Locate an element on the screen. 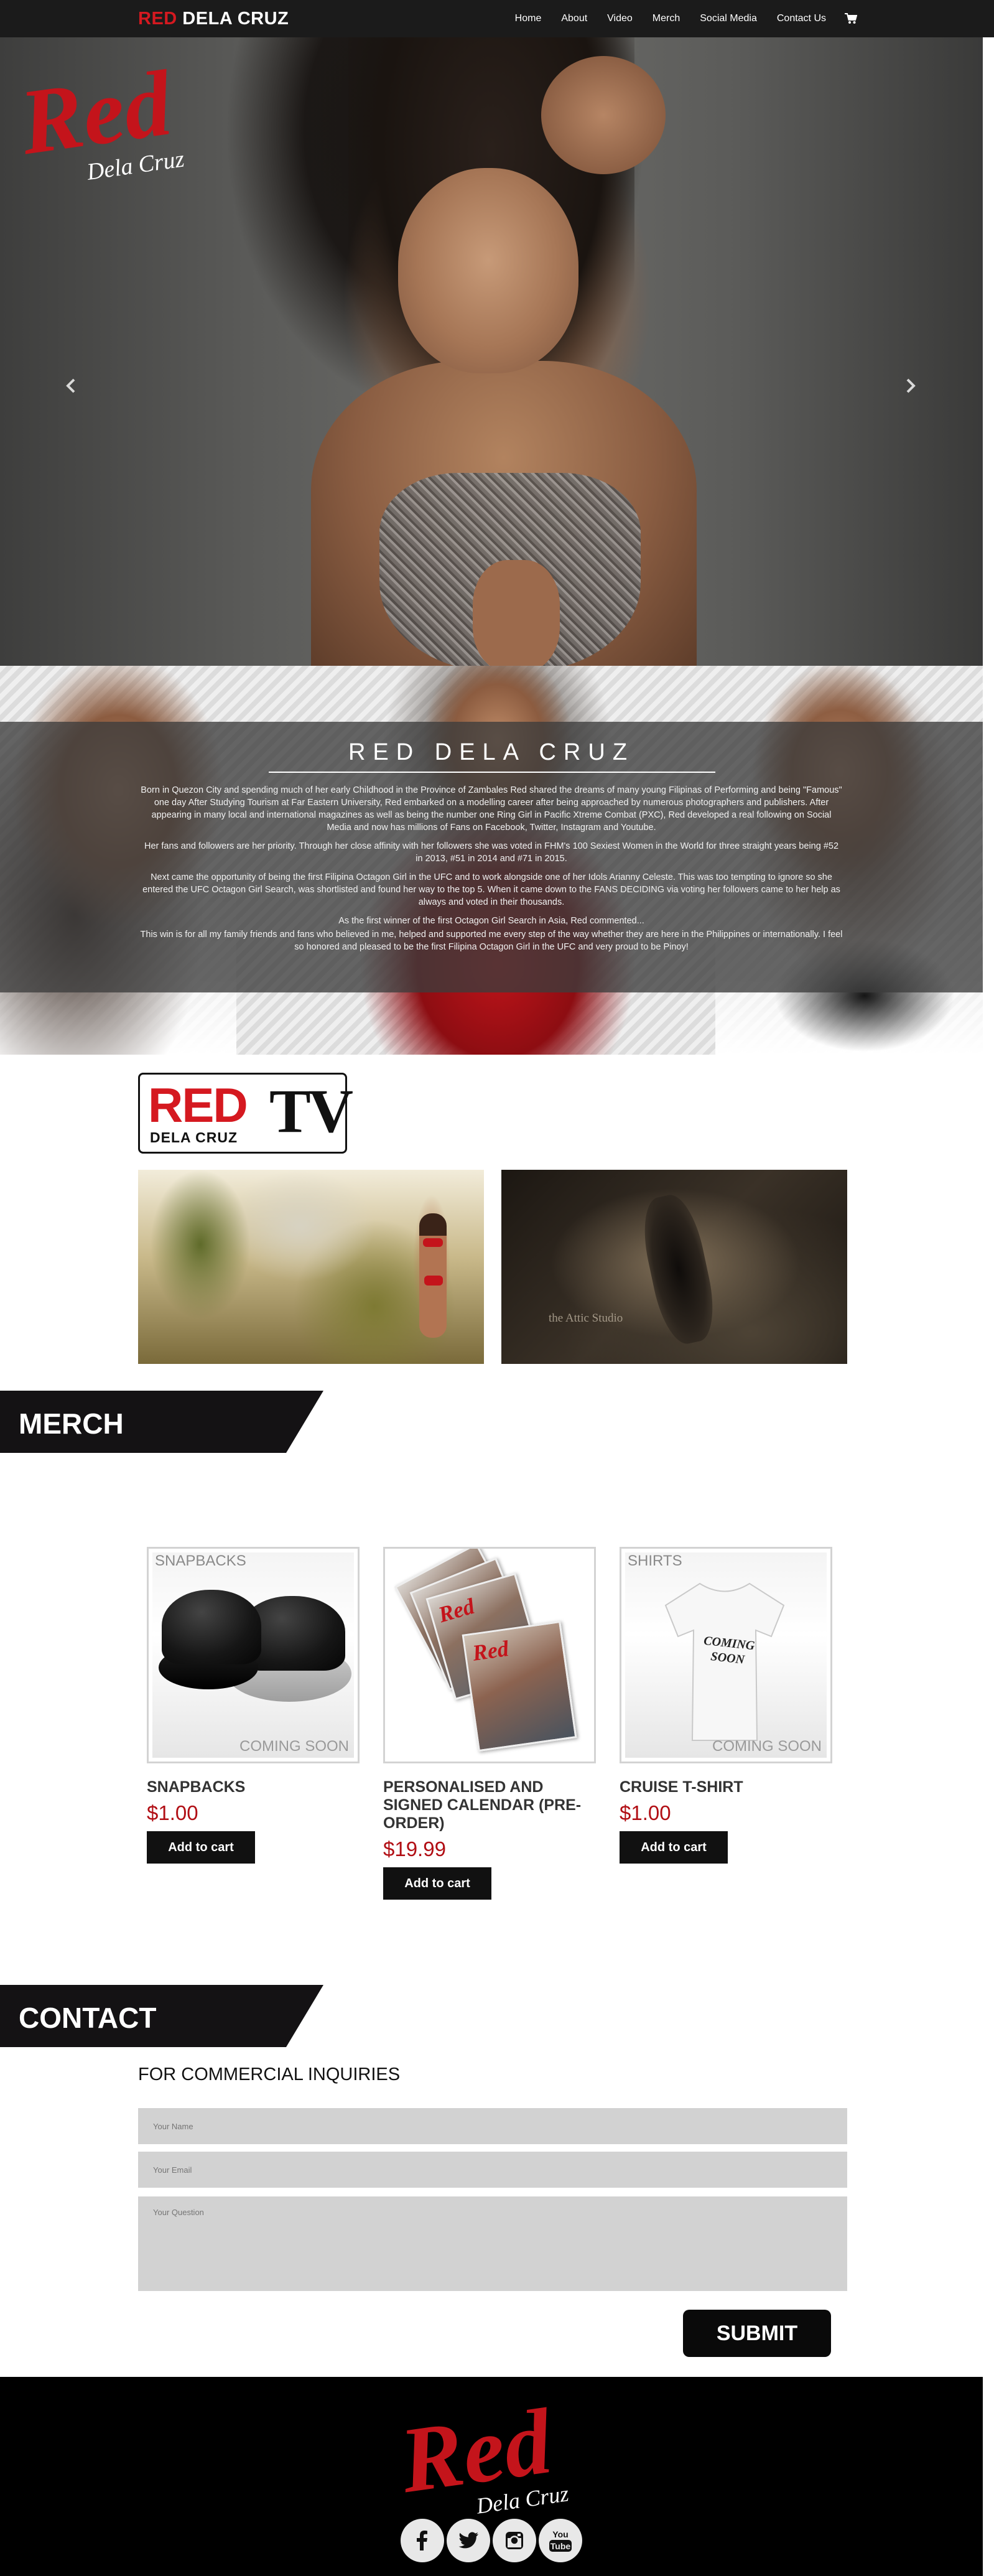 The image size is (994, 2576). product-title: CRUISE T-SHIRT is located at coordinates (726, 1787).